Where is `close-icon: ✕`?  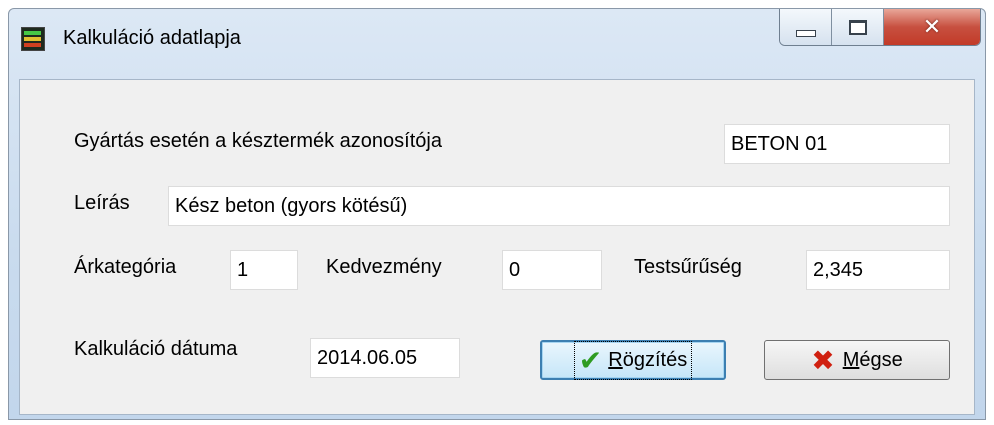
close-icon: ✕ is located at coordinates (932, 27).